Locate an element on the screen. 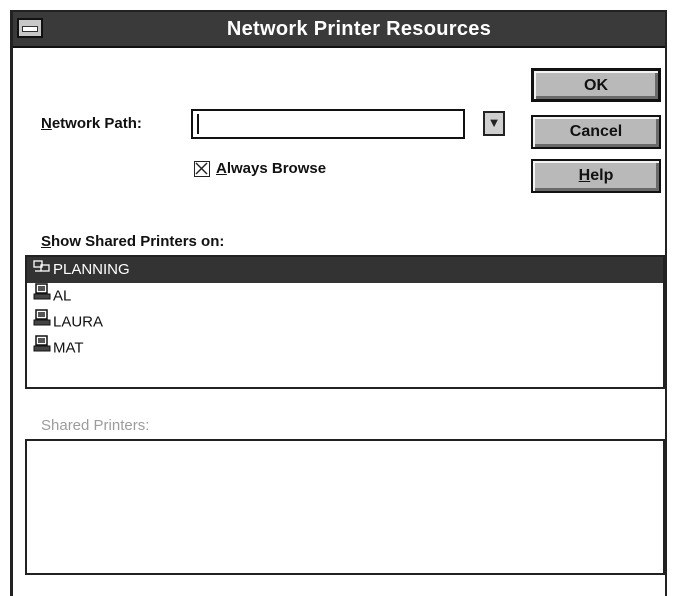 This screenshot has width=675, height=596. always-browse-checkbox is located at coordinates (202, 169).